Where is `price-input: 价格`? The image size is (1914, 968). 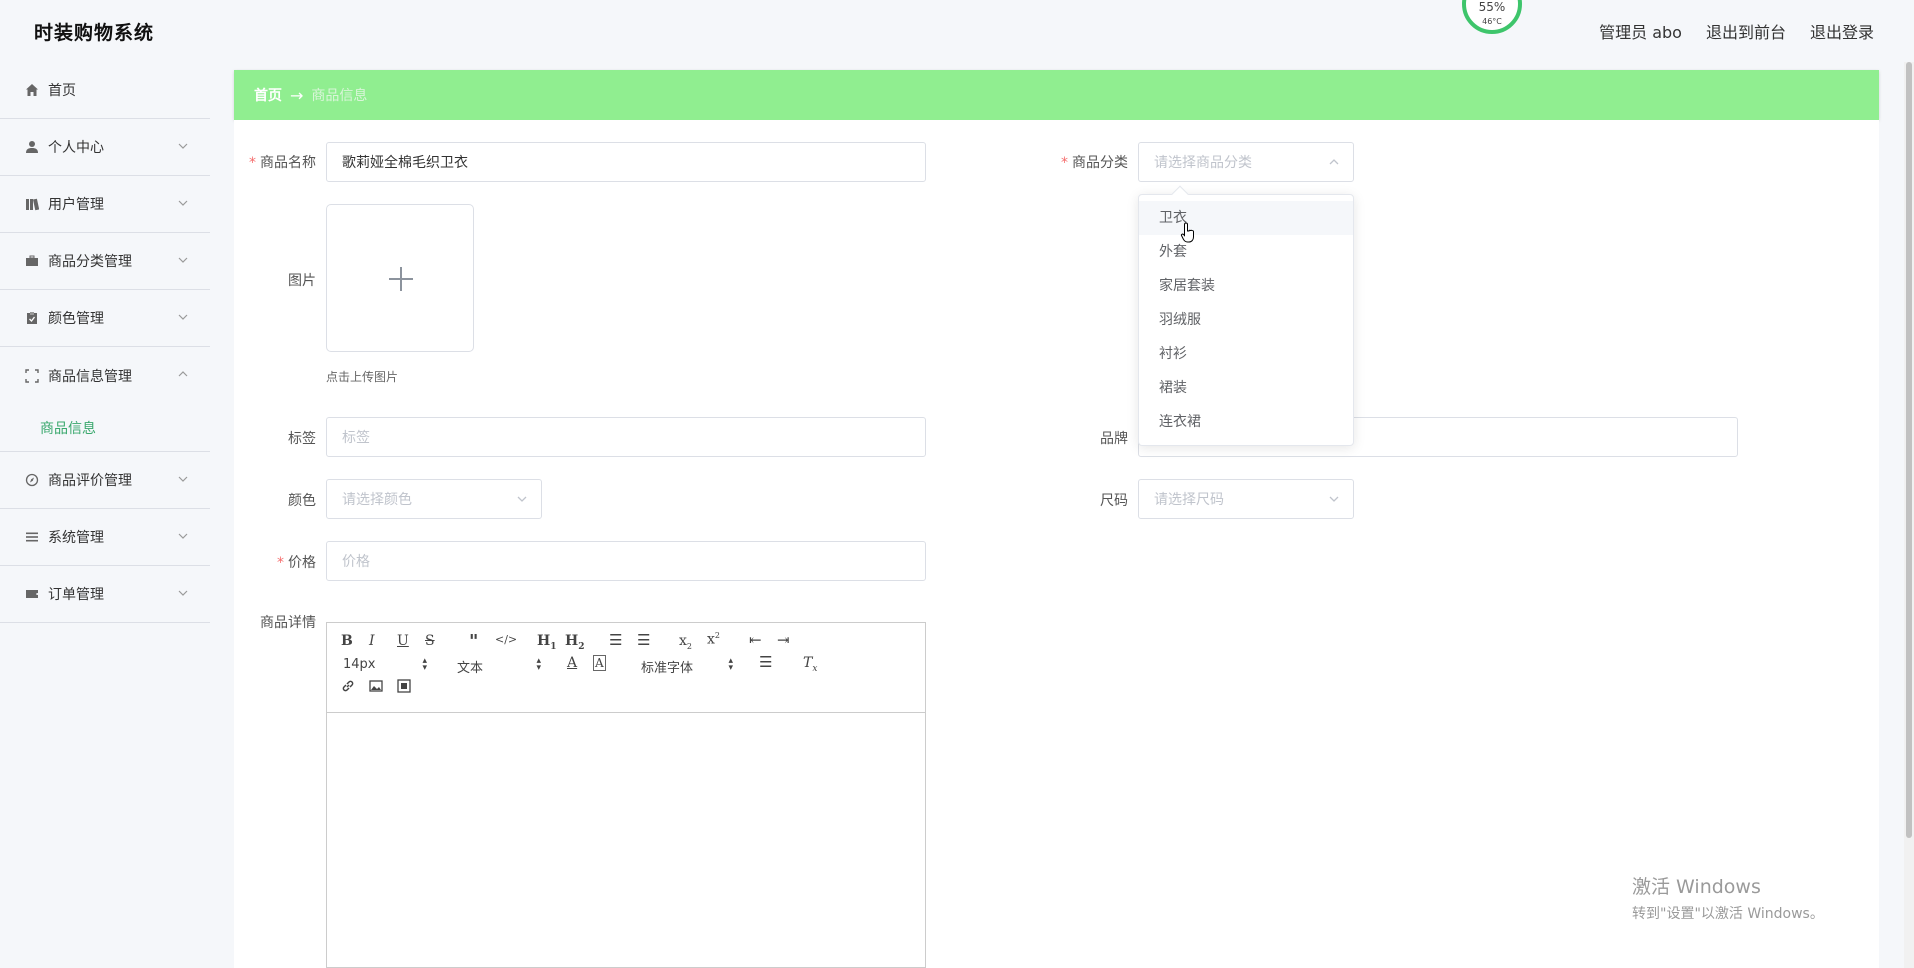 price-input: 价格 is located at coordinates (626, 561).